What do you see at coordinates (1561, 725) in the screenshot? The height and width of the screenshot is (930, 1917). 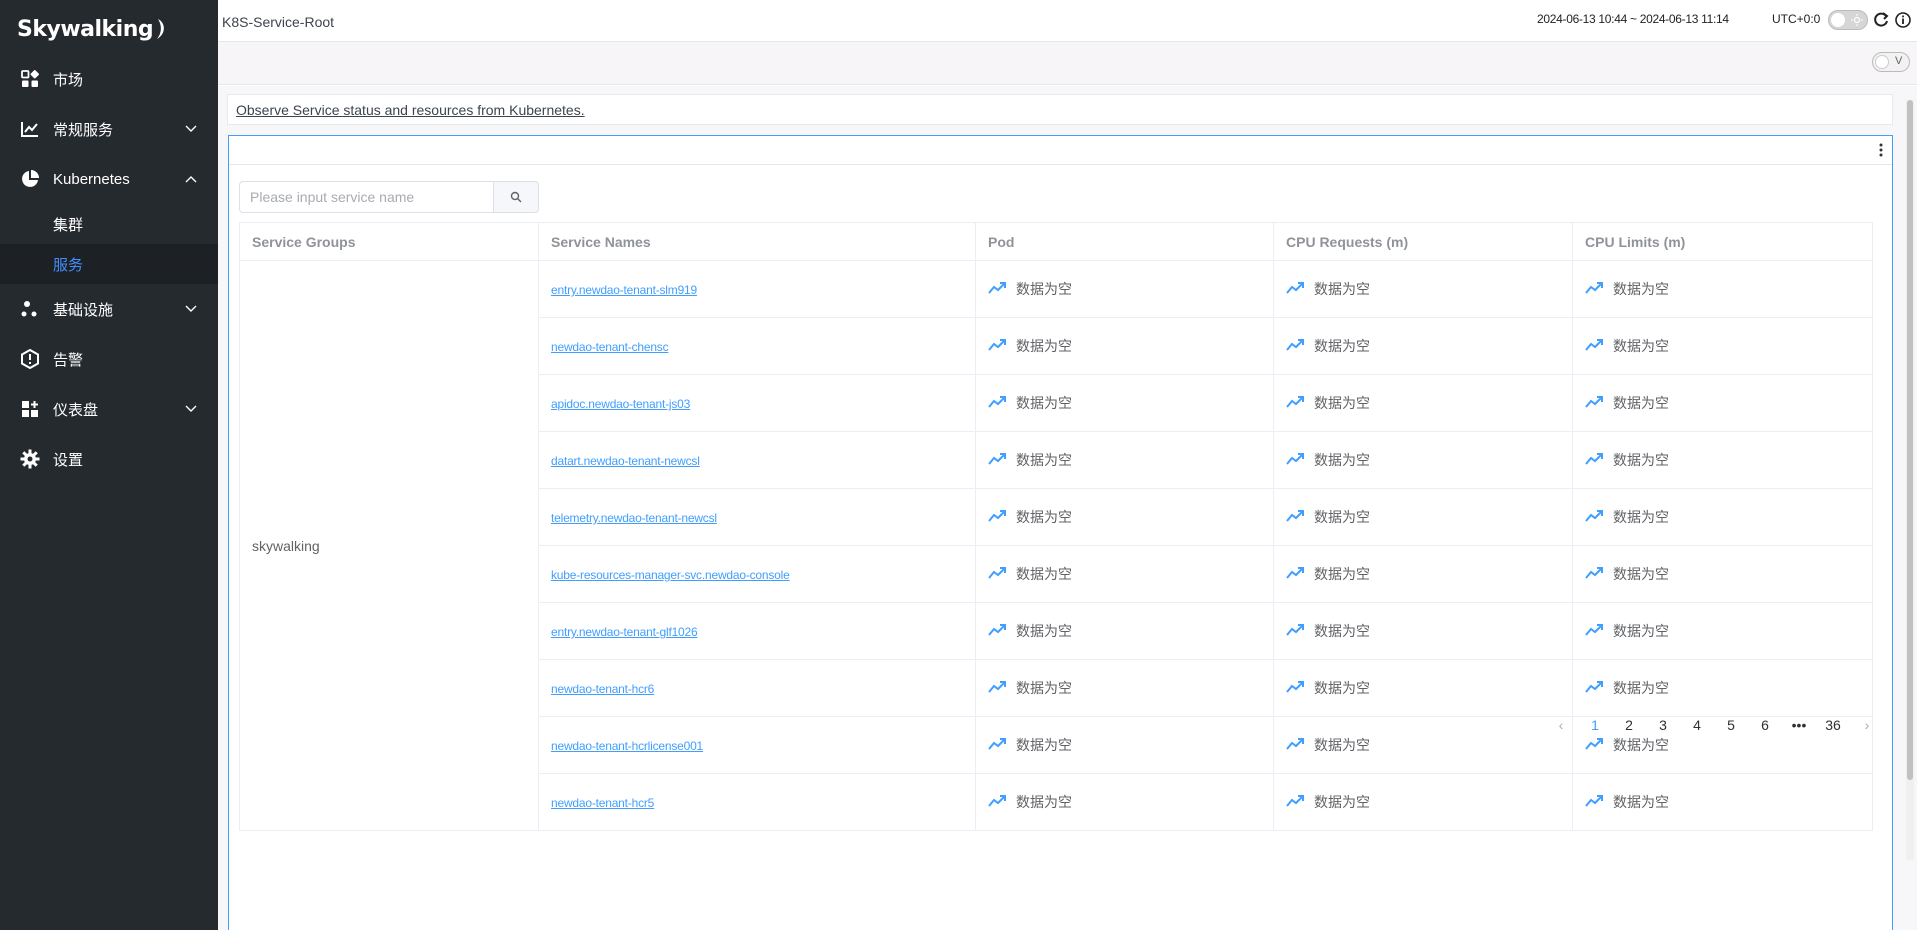 I see `prev-page-button: ‹` at bounding box center [1561, 725].